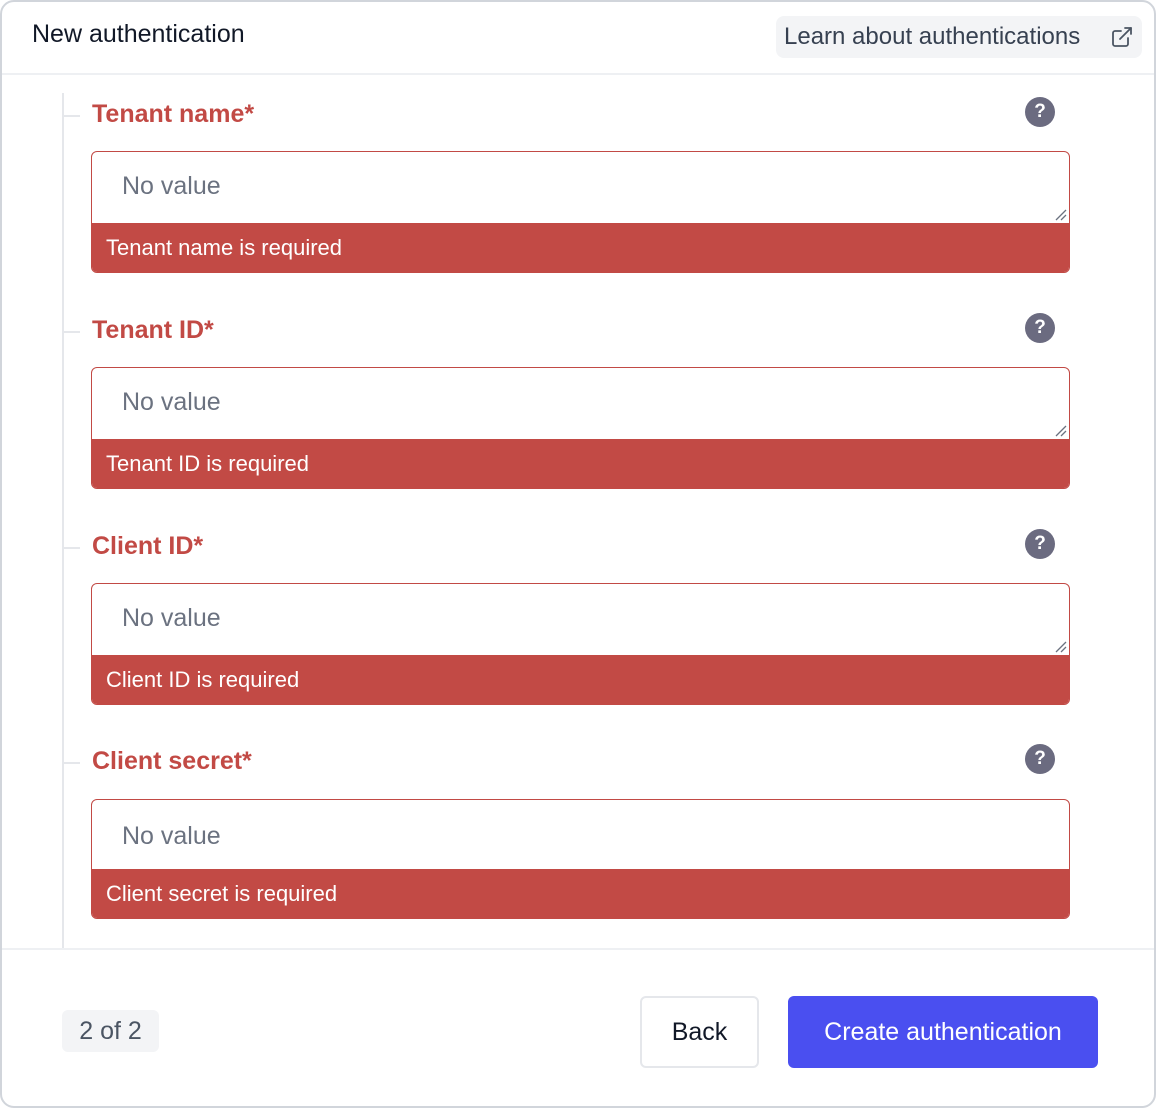 The image size is (1156, 1108). What do you see at coordinates (110, 1031) in the screenshot?
I see `step-indicator: 2 of 2` at bounding box center [110, 1031].